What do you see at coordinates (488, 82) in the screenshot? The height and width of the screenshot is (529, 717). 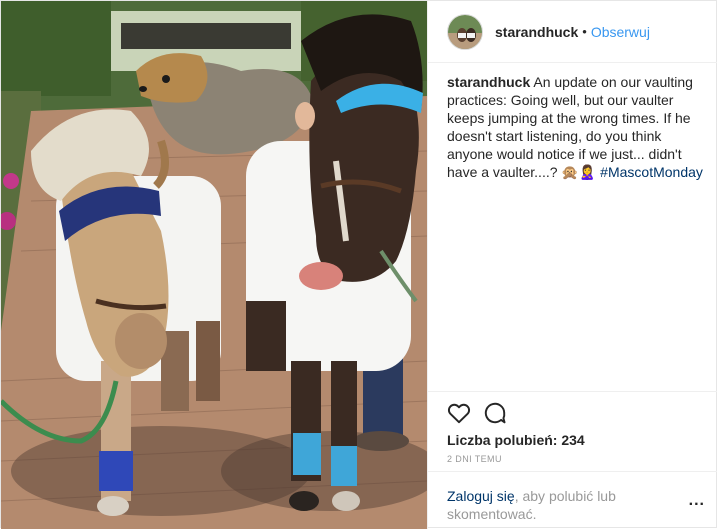 I see `caption-username: starandhuck` at bounding box center [488, 82].